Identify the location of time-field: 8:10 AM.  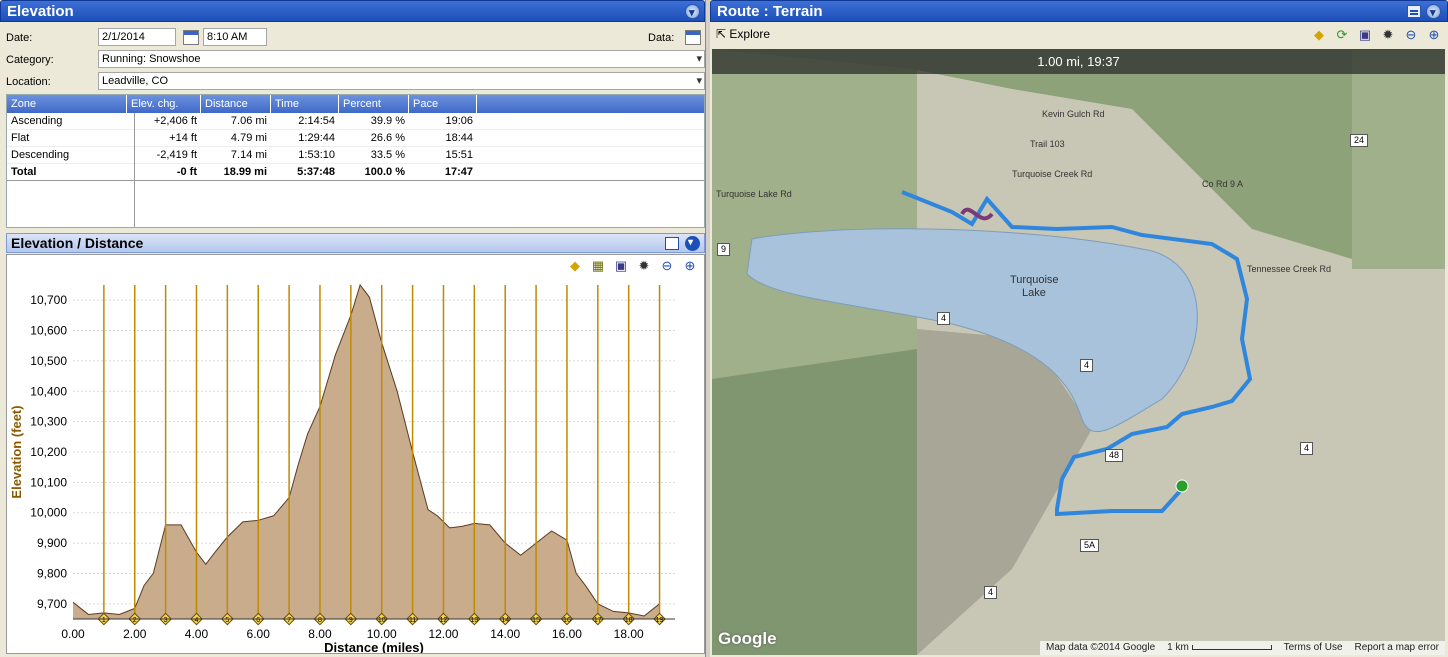
(235, 37).